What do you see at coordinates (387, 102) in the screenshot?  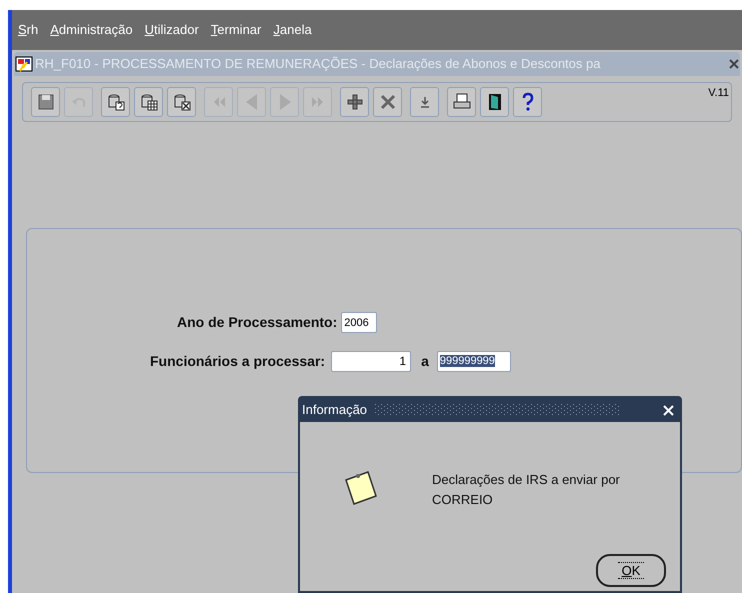 I see `delete-button` at bounding box center [387, 102].